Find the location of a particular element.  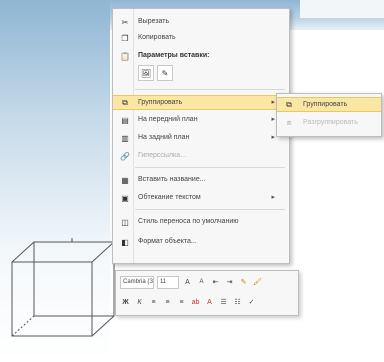

menu-item-label: На задний план is located at coordinates (164, 137).